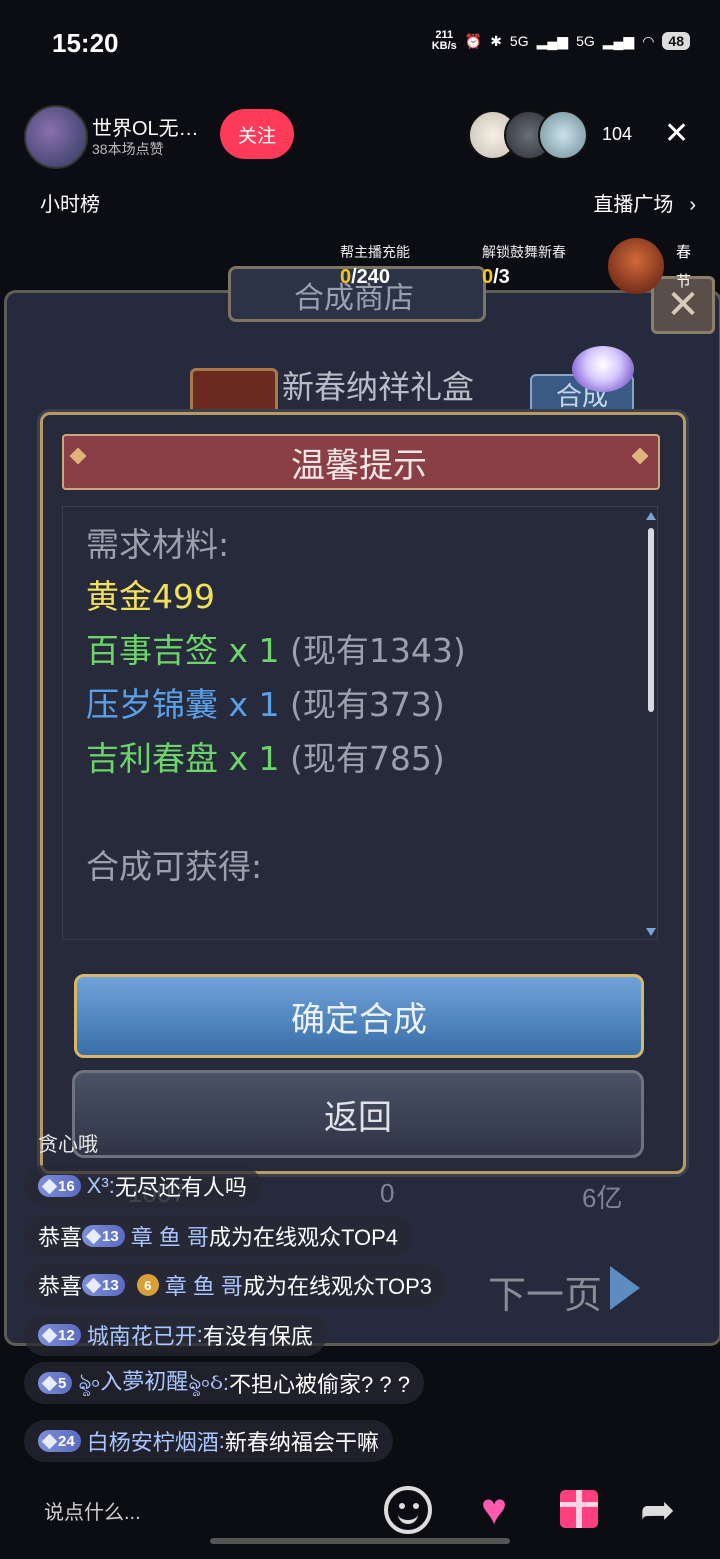  I want to click on material-row: 百事吉签 x 1 (现有1343), so click(276, 650).